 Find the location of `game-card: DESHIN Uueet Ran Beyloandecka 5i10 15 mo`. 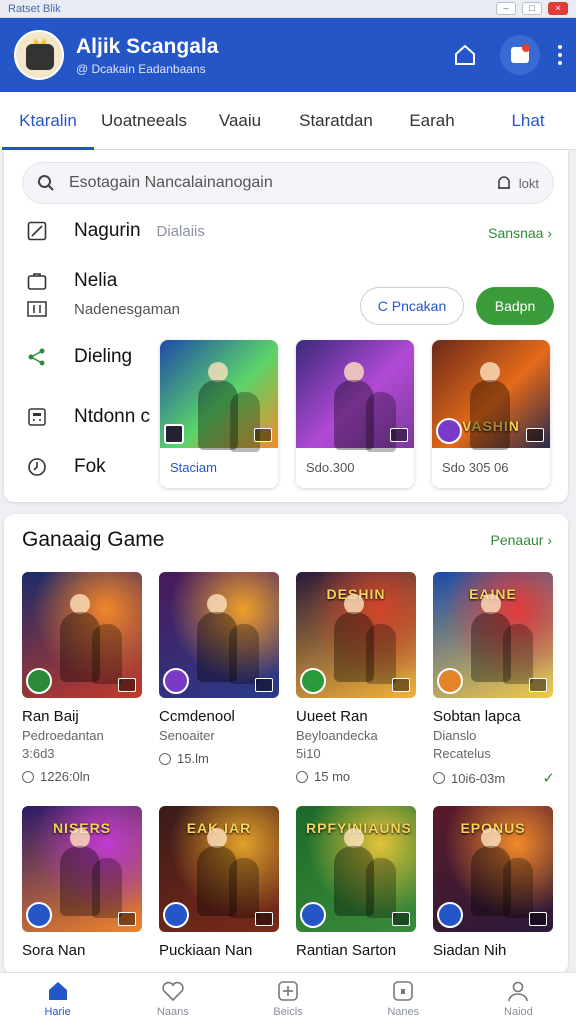

game-card: DESHIN Uueet Ran Beyloandecka 5i10 15 mo is located at coordinates (357, 678).